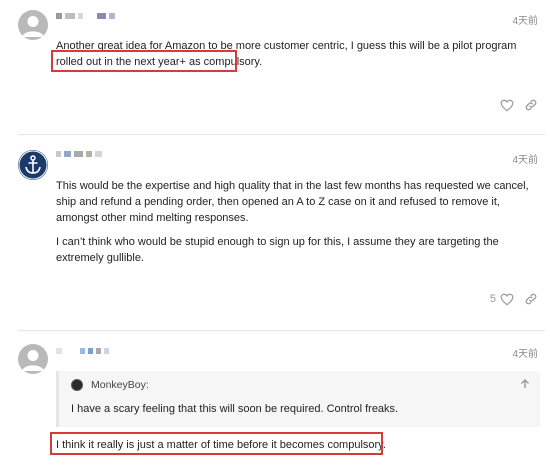 This screenshot has height=467, width=550. Describe the element at coordinates (77, 385) in the screenshot. I see `quote-author-avatar` at that location.